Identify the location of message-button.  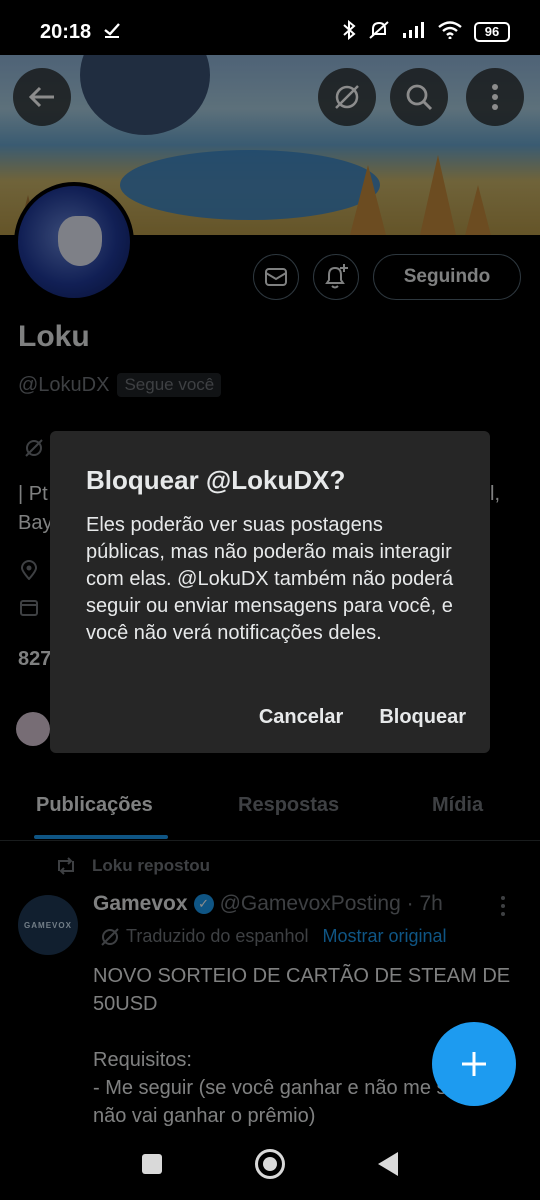
(276, 277).